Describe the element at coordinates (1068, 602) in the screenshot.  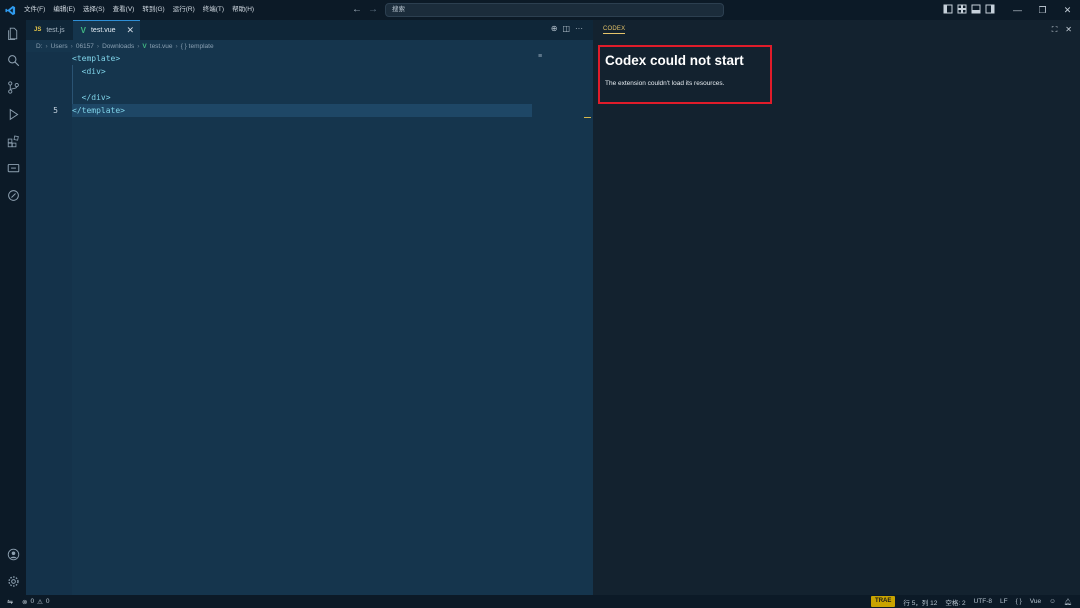
I see `notifications-bell-icon: 🔔︎` at that location.